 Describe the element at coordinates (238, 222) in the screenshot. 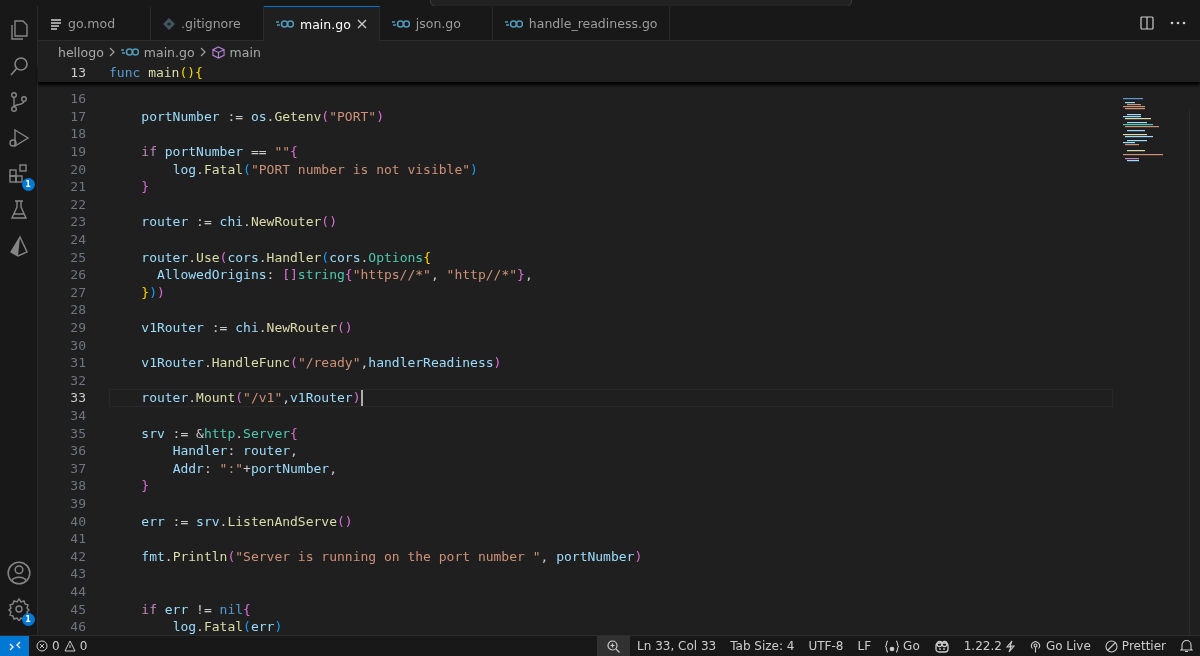

I see `code-line: router := chi.NewRouter()` at that location.